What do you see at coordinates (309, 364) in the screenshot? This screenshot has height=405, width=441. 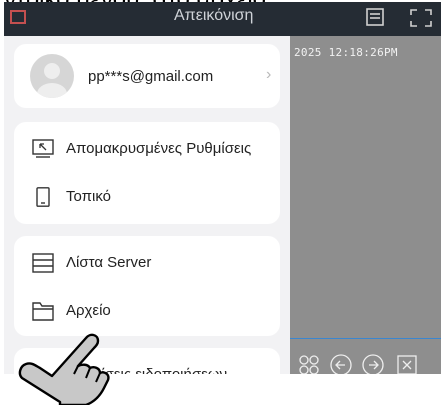 I see `quad-view-icon` at bounding box center [309, 364].